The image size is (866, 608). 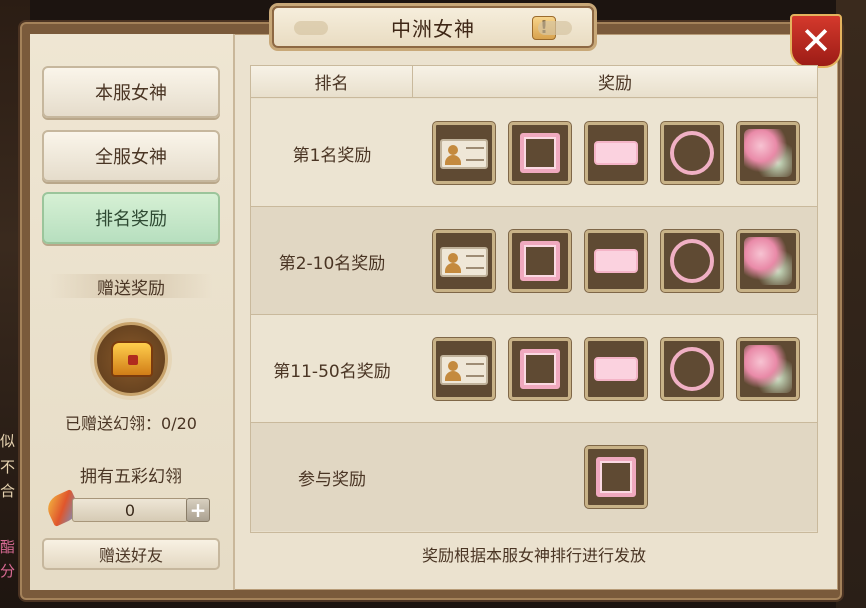 What do you see at coordinates (8, 467) in the screenshot?
I see `side-char-2: 不` at bounding box center [8, 467].